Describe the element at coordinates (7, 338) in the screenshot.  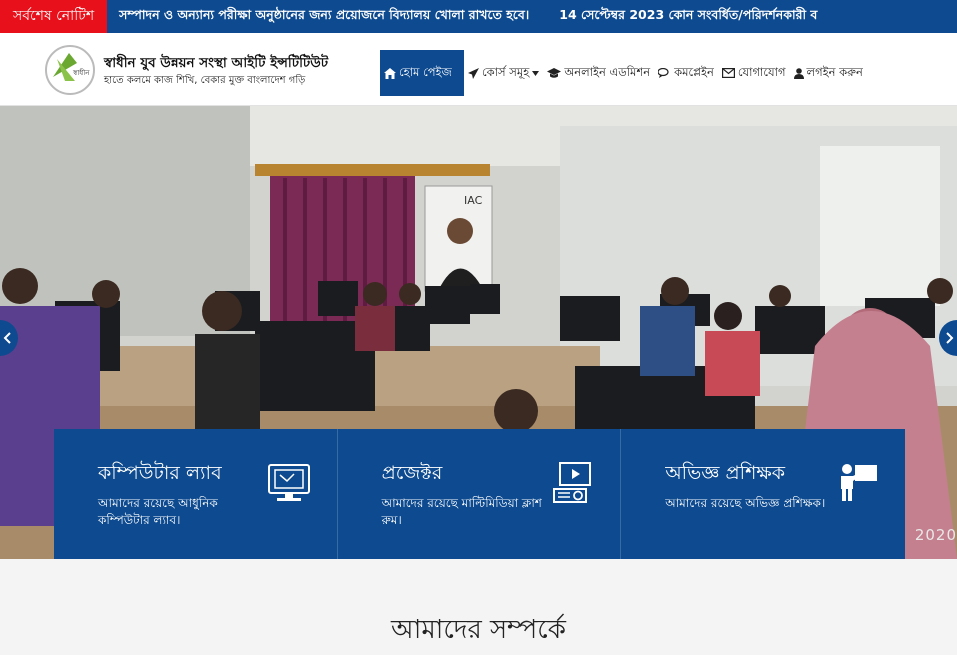
I see `chevron-left-icon` at that location.